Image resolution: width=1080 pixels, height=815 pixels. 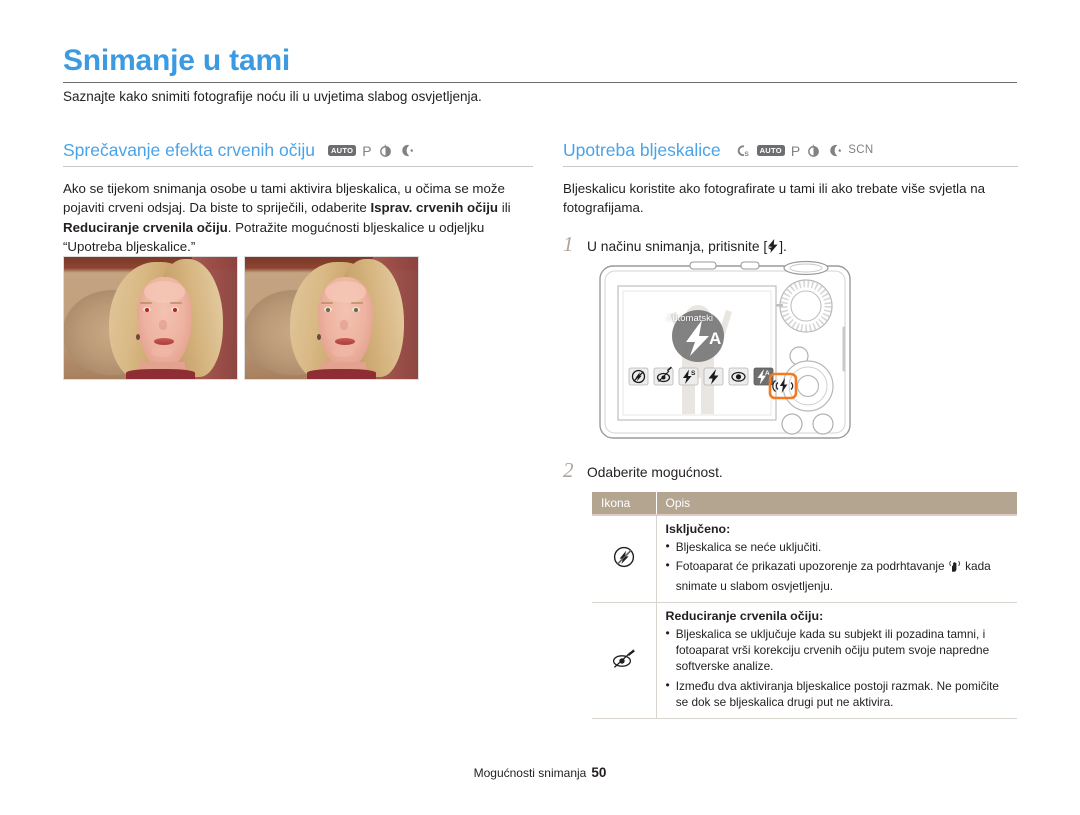 I want to click on page-title: Snimanje u tami, so click(x=177, y=60).